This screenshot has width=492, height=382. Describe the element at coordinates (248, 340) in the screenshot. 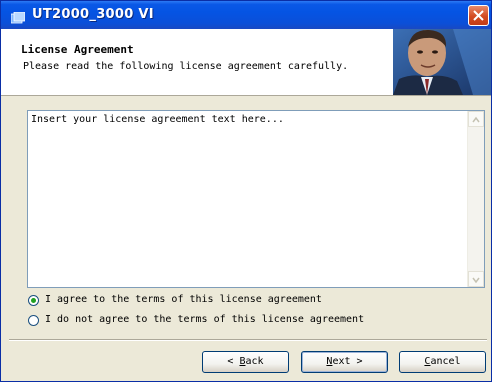

I see `footer-divider` at that location.